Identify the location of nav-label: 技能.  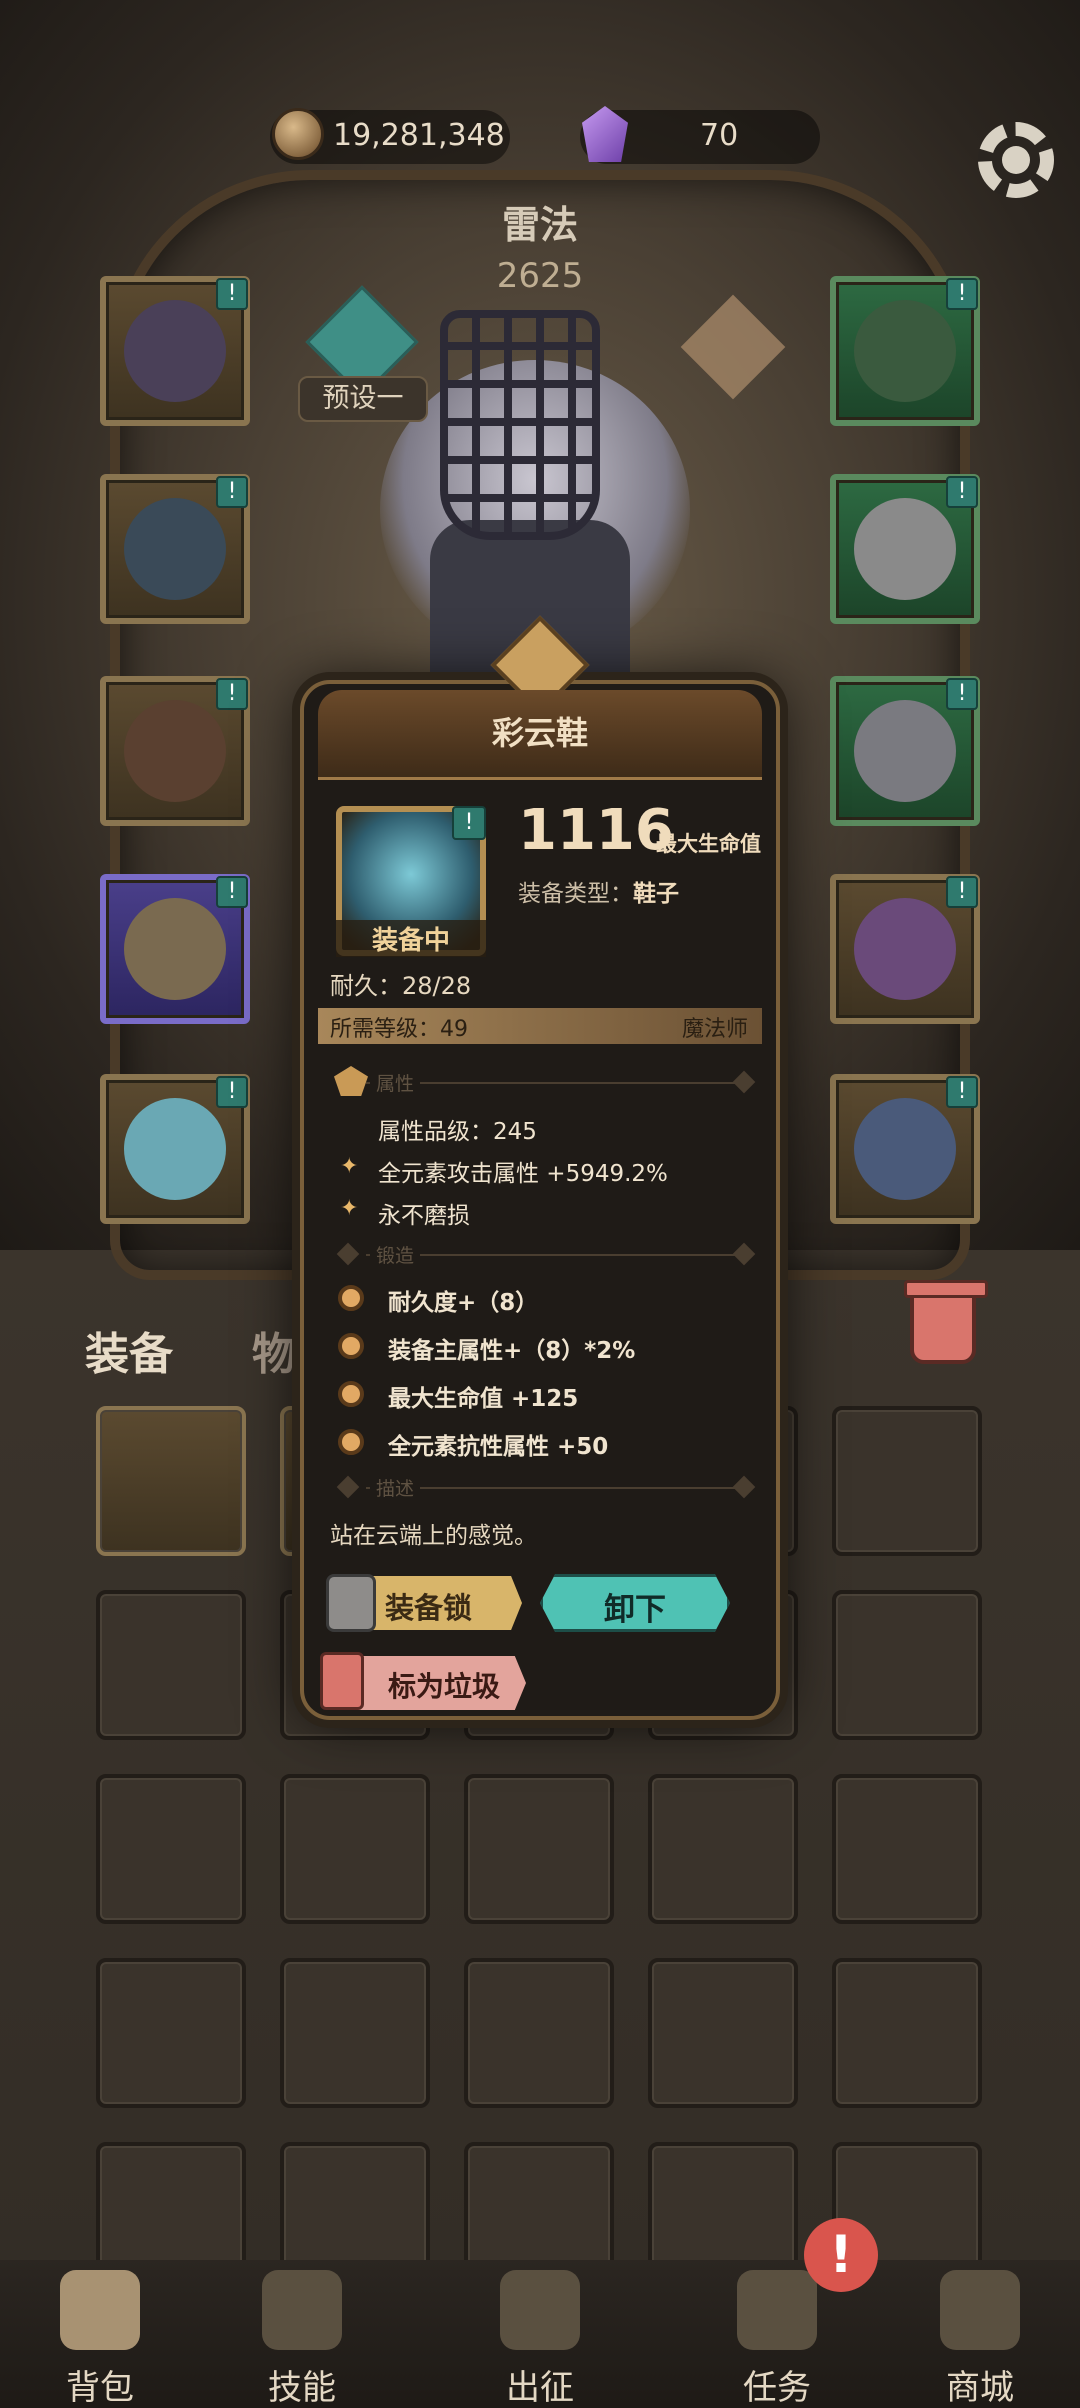
(302, 2388).